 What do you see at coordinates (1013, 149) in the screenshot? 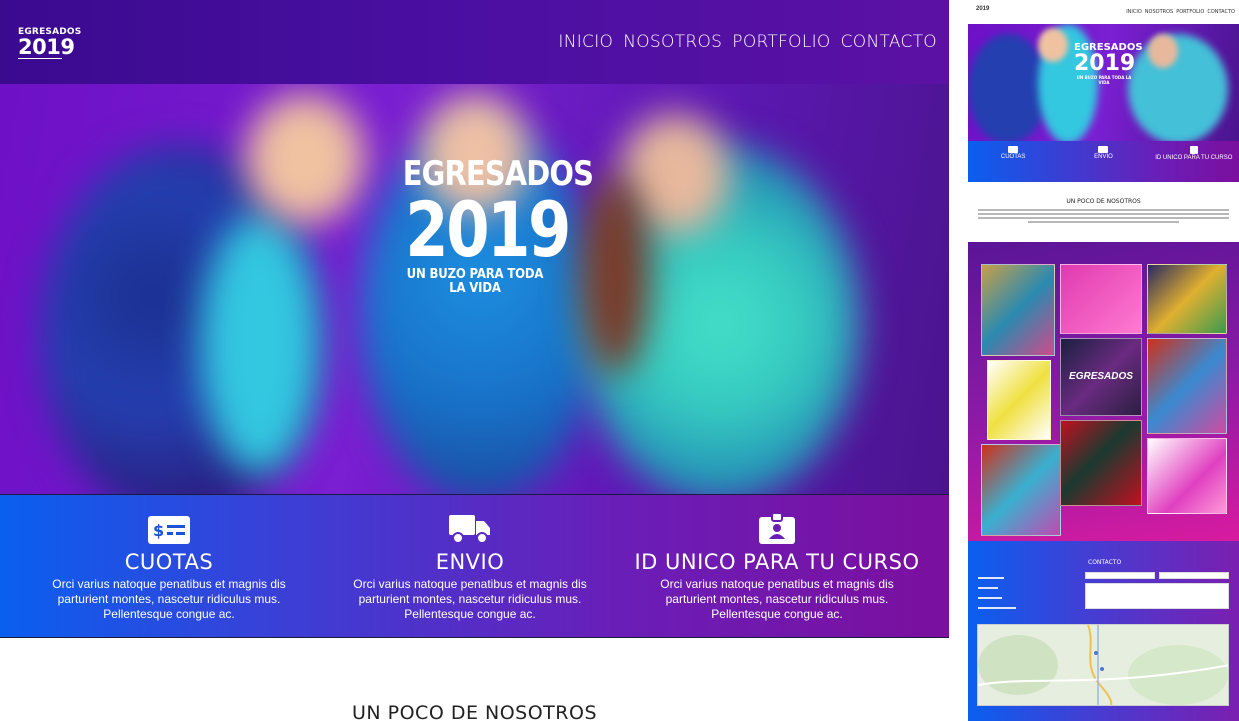
I see `thumb-money-icon` at bounding box center [1013, 149].